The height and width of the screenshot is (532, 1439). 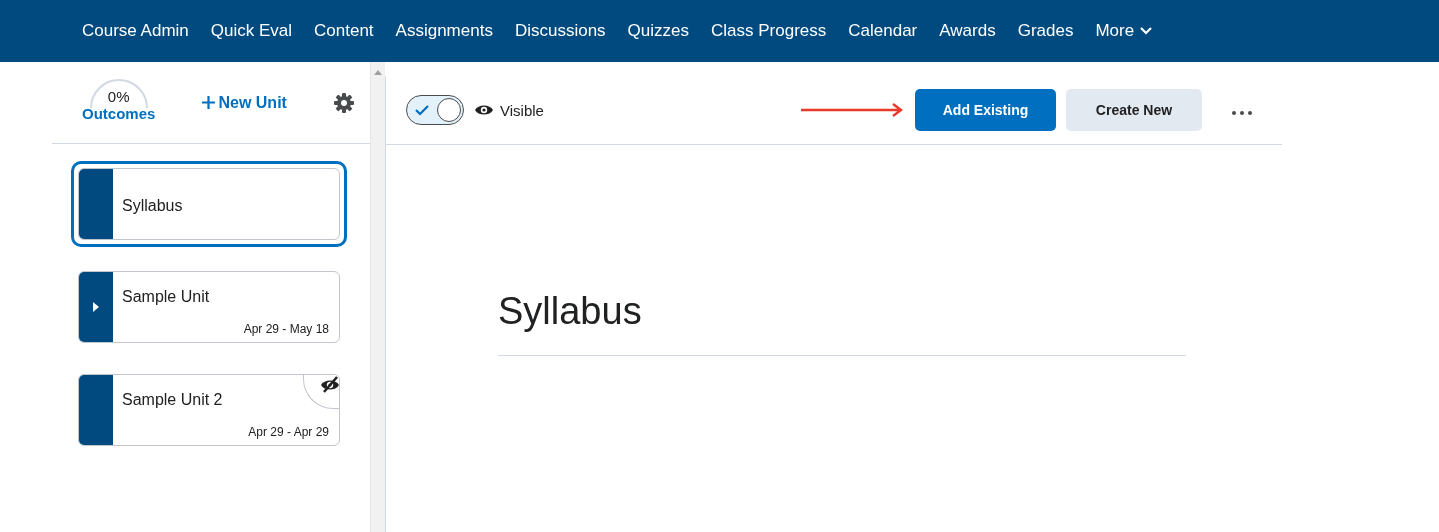 I want to click on nav-link: Content, so click(x=344, y=31).